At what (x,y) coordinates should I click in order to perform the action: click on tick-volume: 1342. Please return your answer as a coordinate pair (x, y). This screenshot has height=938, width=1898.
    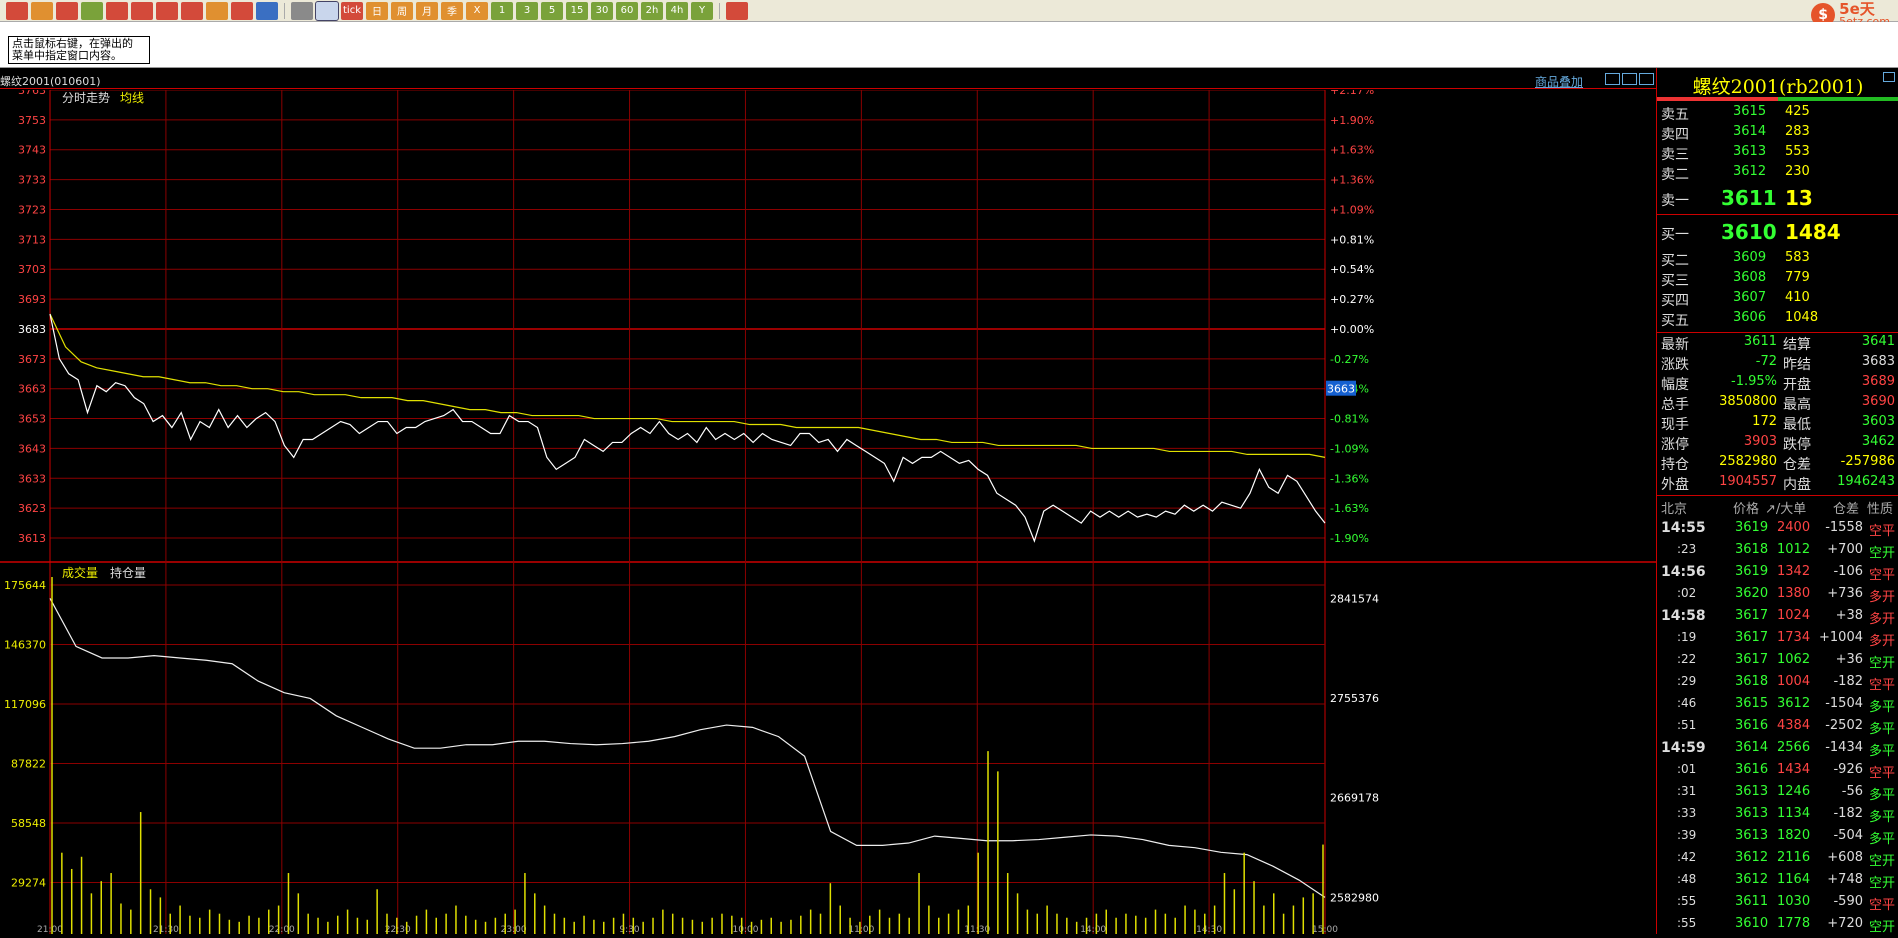
    Looking at the image, I should click on (1794, 571).